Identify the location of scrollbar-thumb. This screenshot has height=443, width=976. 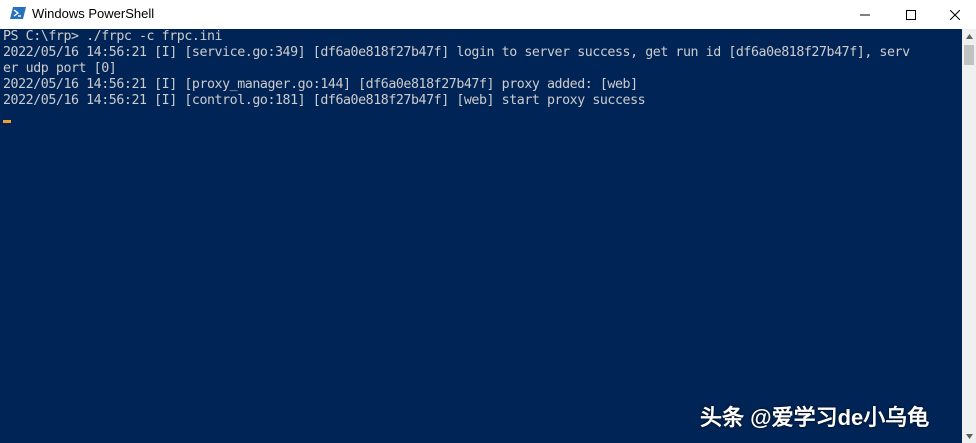
(969, 55).